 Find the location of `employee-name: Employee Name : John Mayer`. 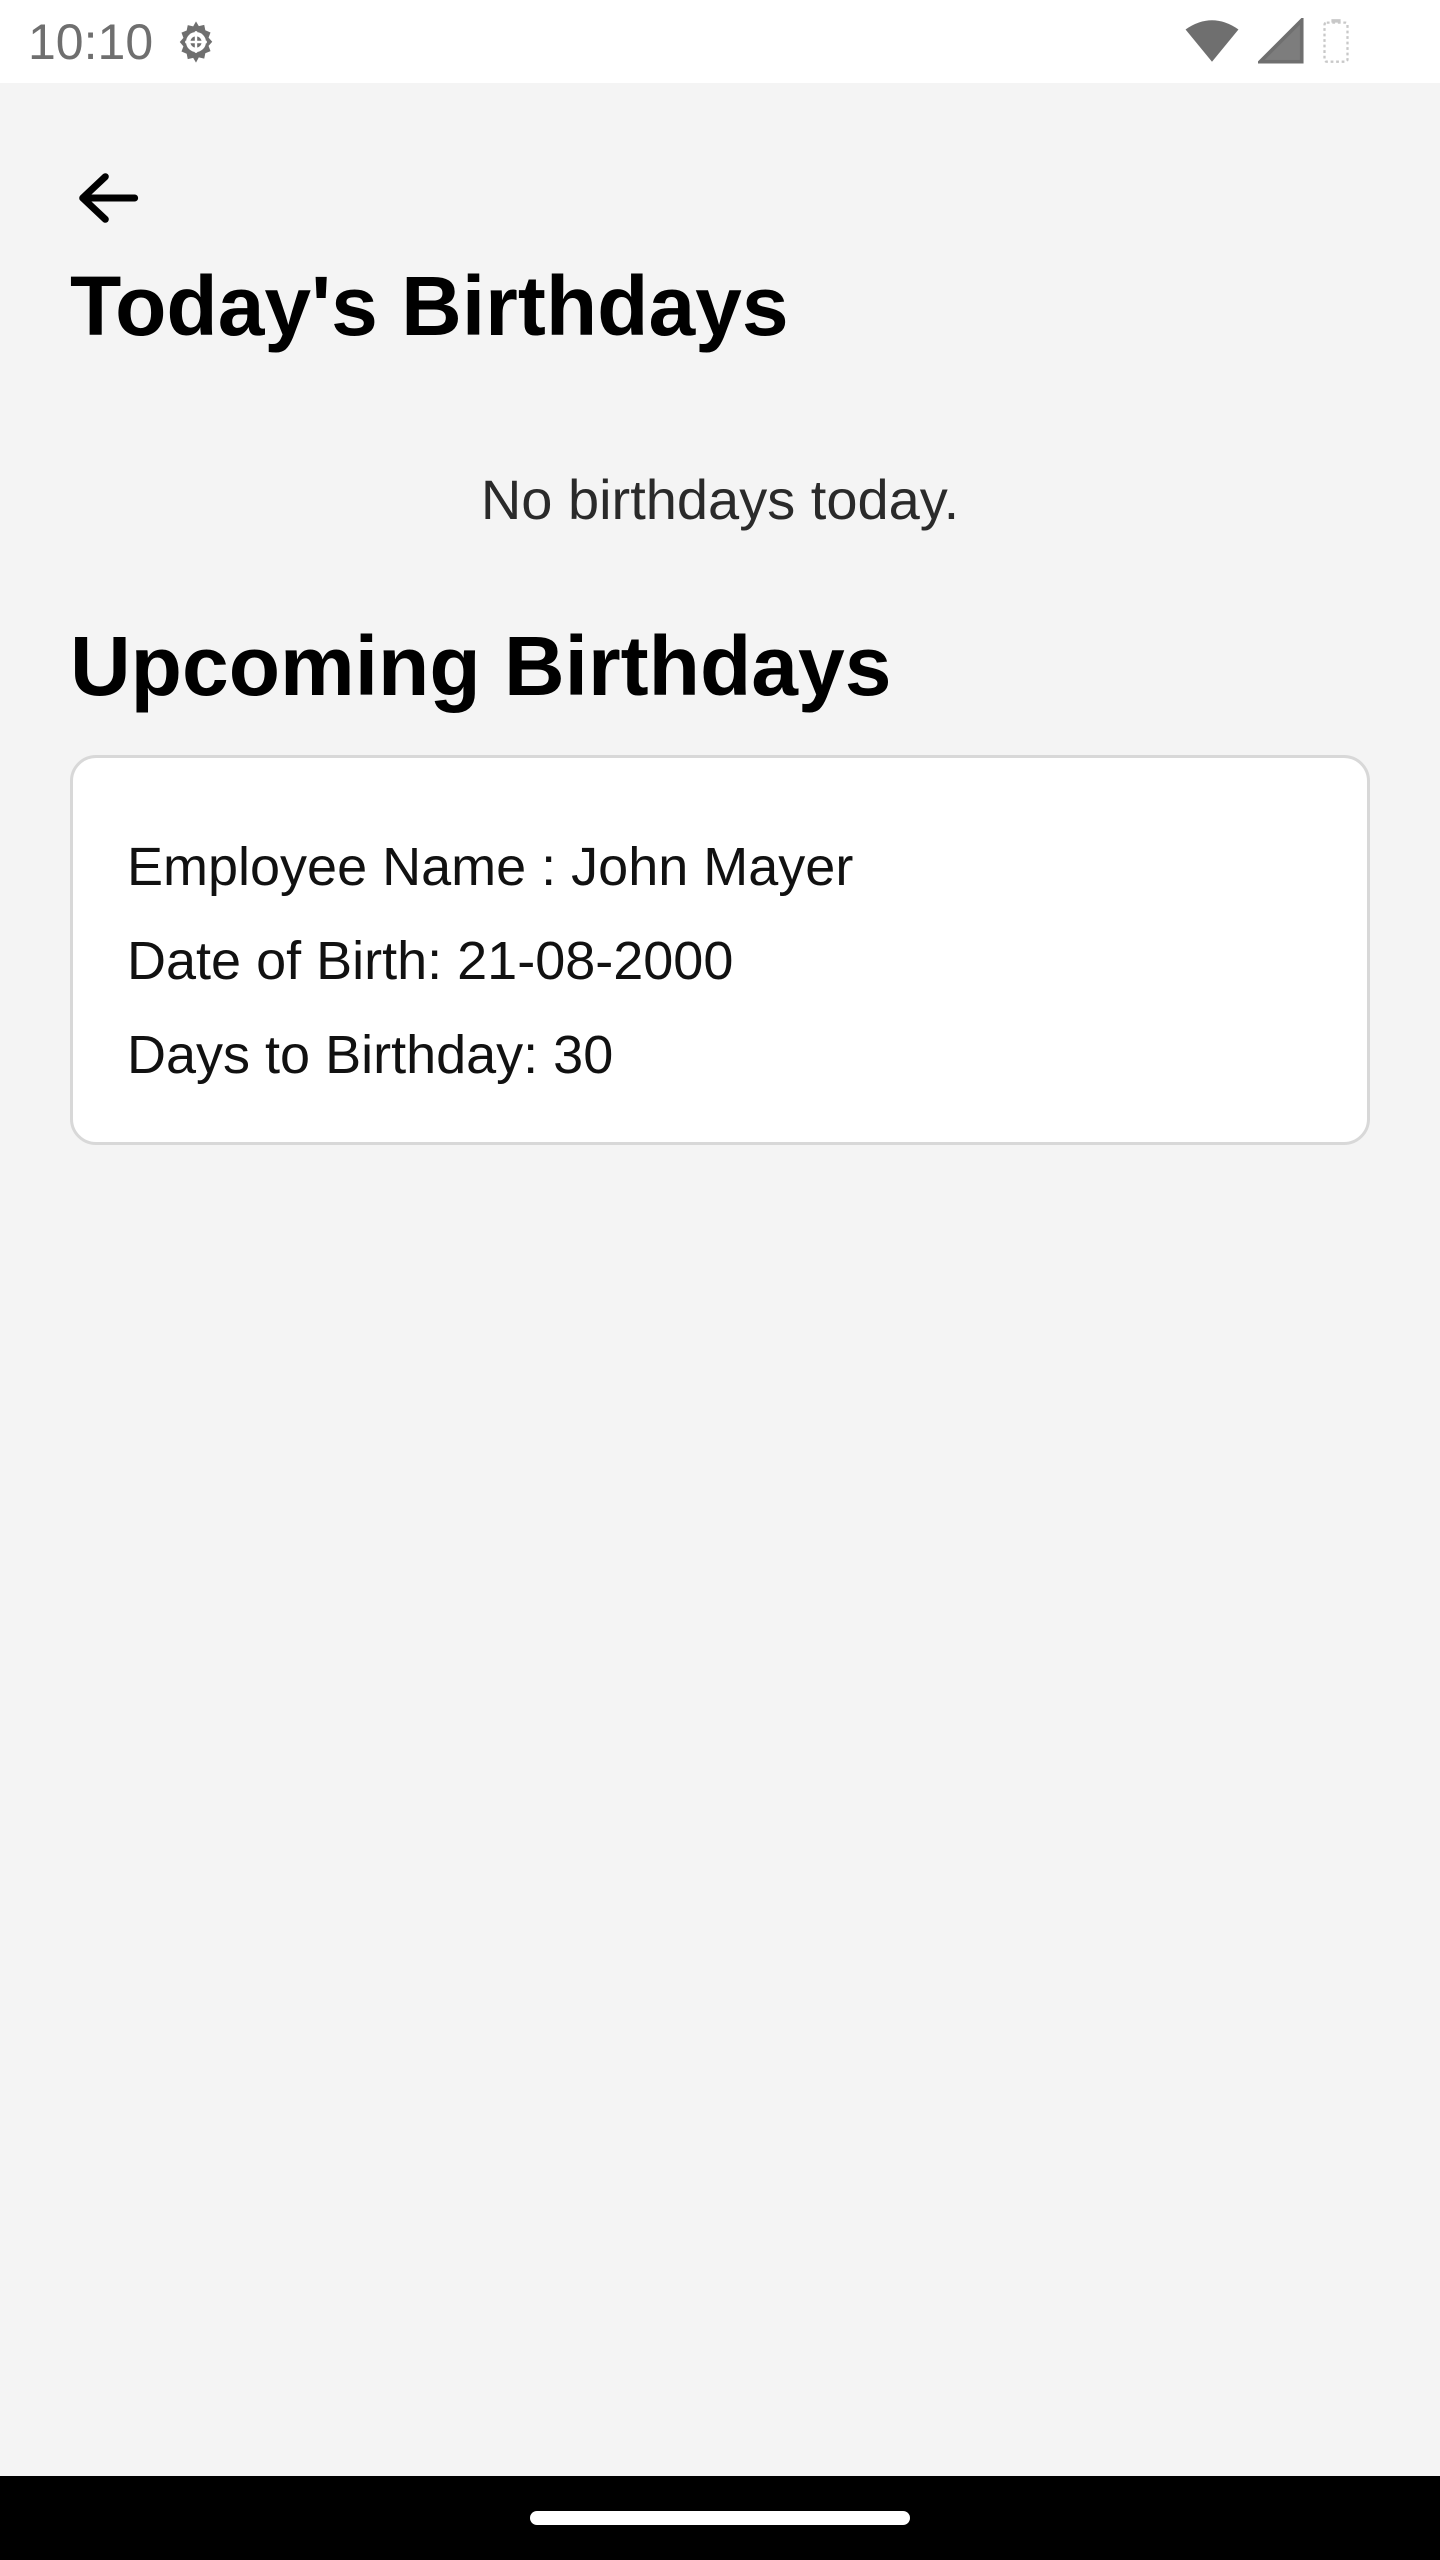

employee-name: Employee Name : John Mayer is located at coordinates (490, 867).